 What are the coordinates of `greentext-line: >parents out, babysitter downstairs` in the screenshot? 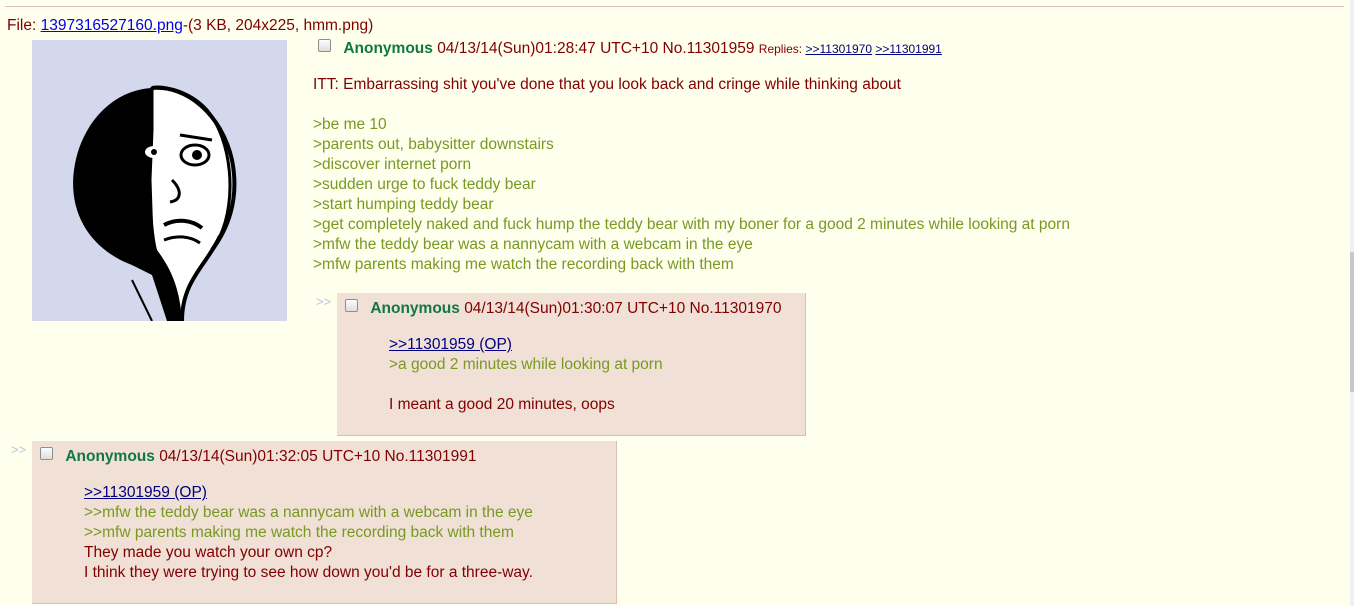 It's located at (433, 144).